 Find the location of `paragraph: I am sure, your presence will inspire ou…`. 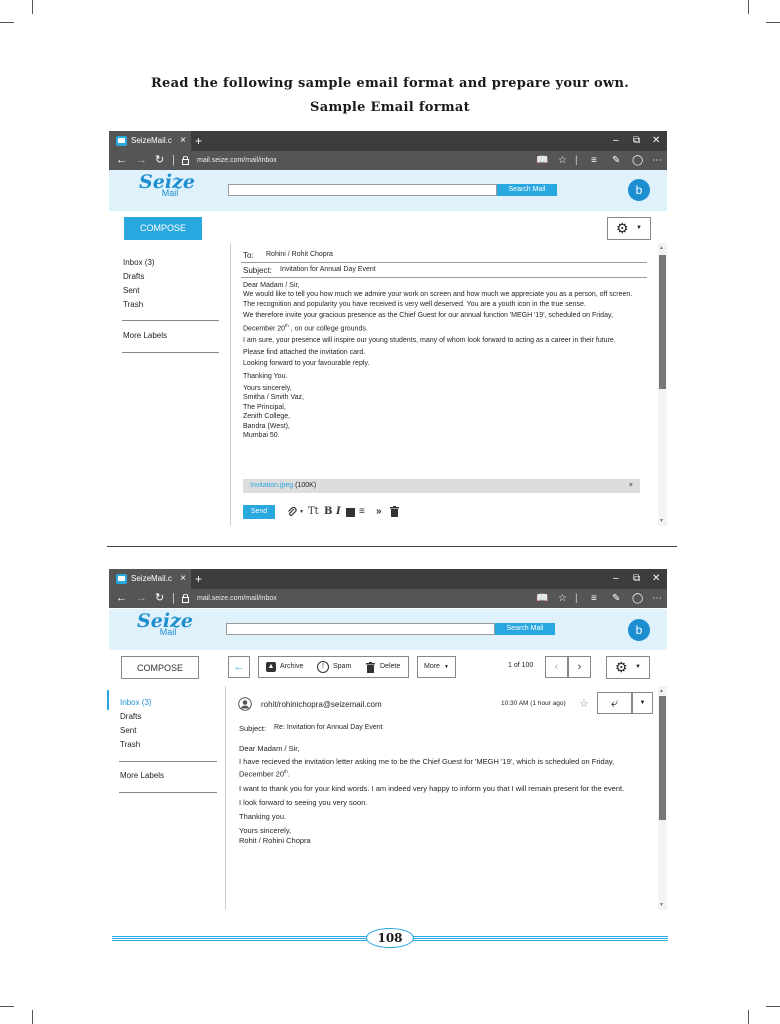

paragraph: I am sure, your presence will inspire ou… is located at coordinates (429, 341).